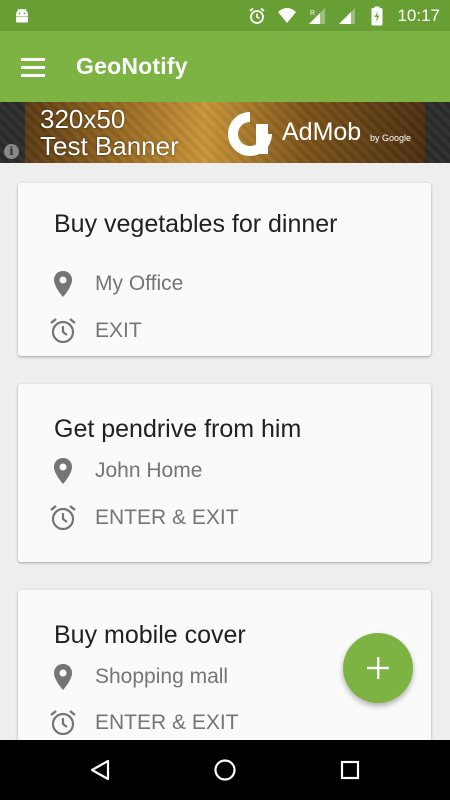 The image size is (450, 800). I want to click on reminder-location-row: John Home, so click(125, 471).